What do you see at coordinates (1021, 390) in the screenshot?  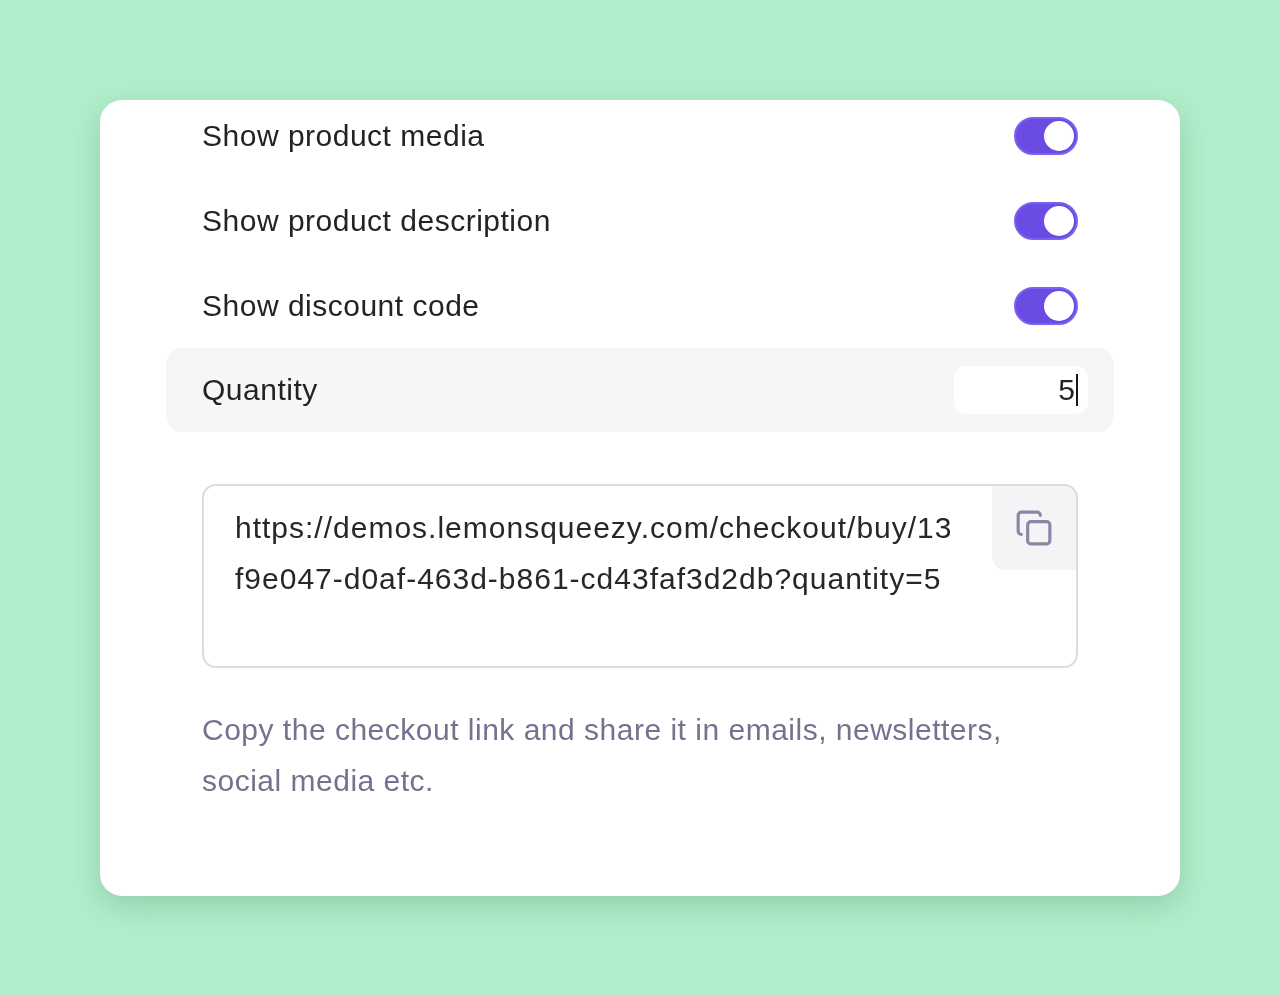 I see `quantity-field: 5` at bounding box center [1021, 390].